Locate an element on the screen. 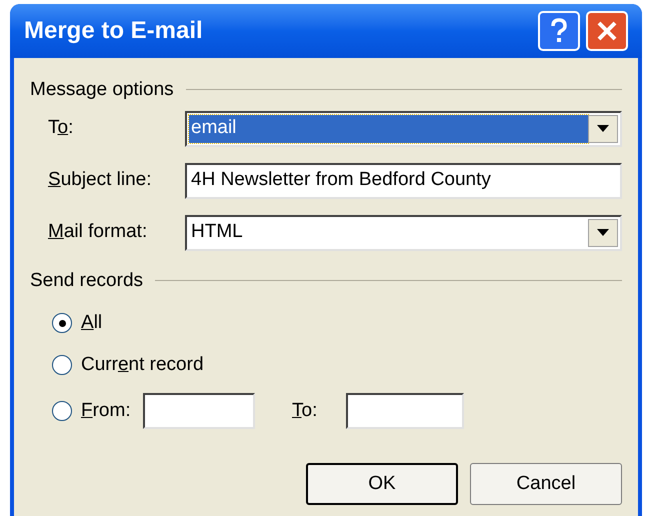 This screenshot has width=647, height=516. cancel-button: Cancel is located at coordinates (546, 484).